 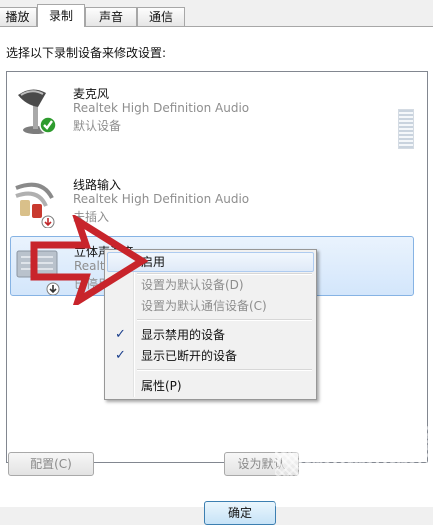 I want to click on tab-strip: 播放 录制 声音 通信, so click(x=216, y=13).